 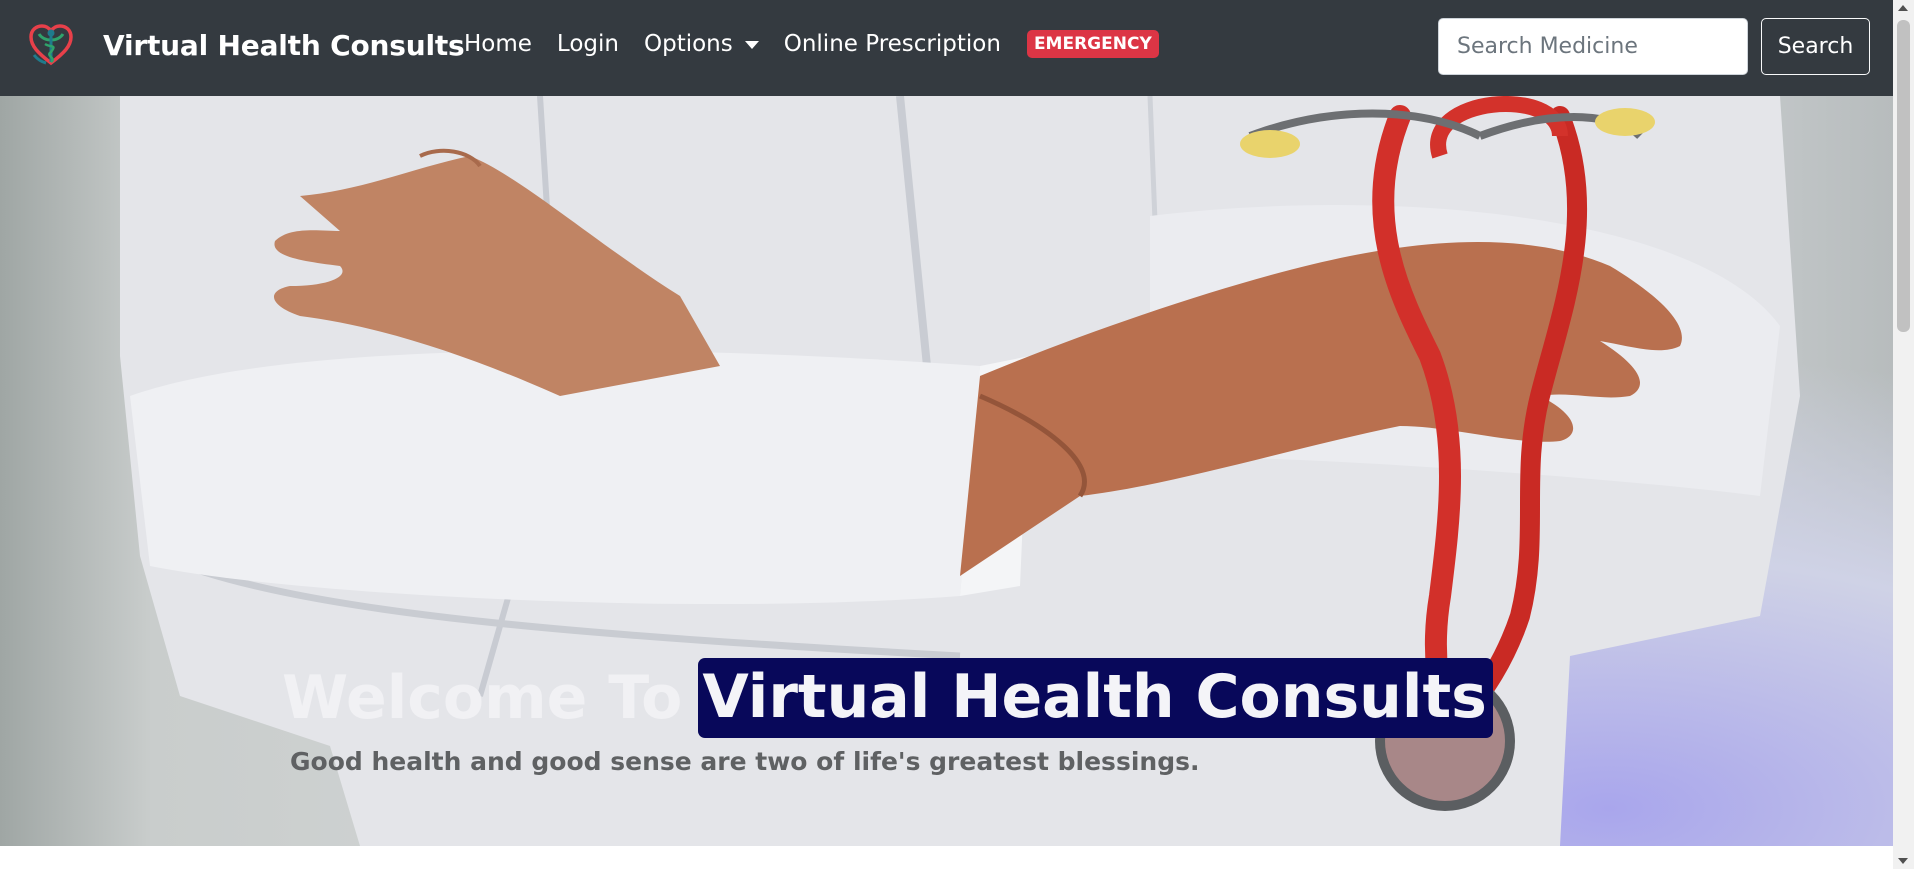 I want to click on nav-login: Login, so click(x=588, y=44).